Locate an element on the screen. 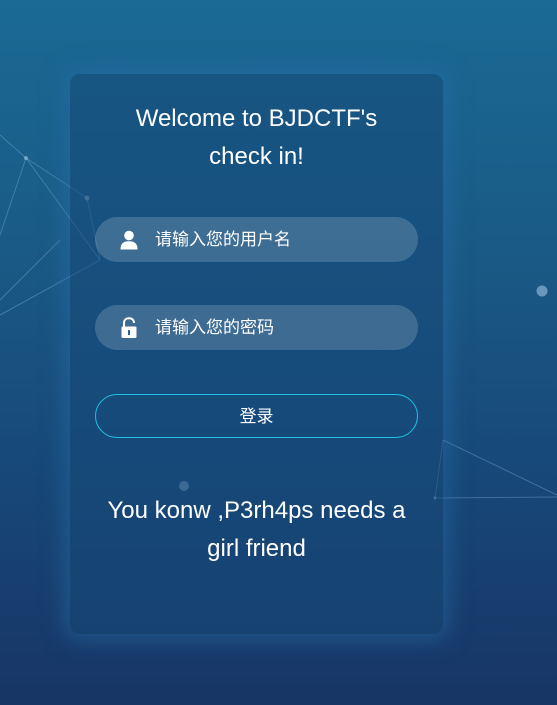 This screenshot has height=705, width=557. user-icon is located at coordinates (129, 240).